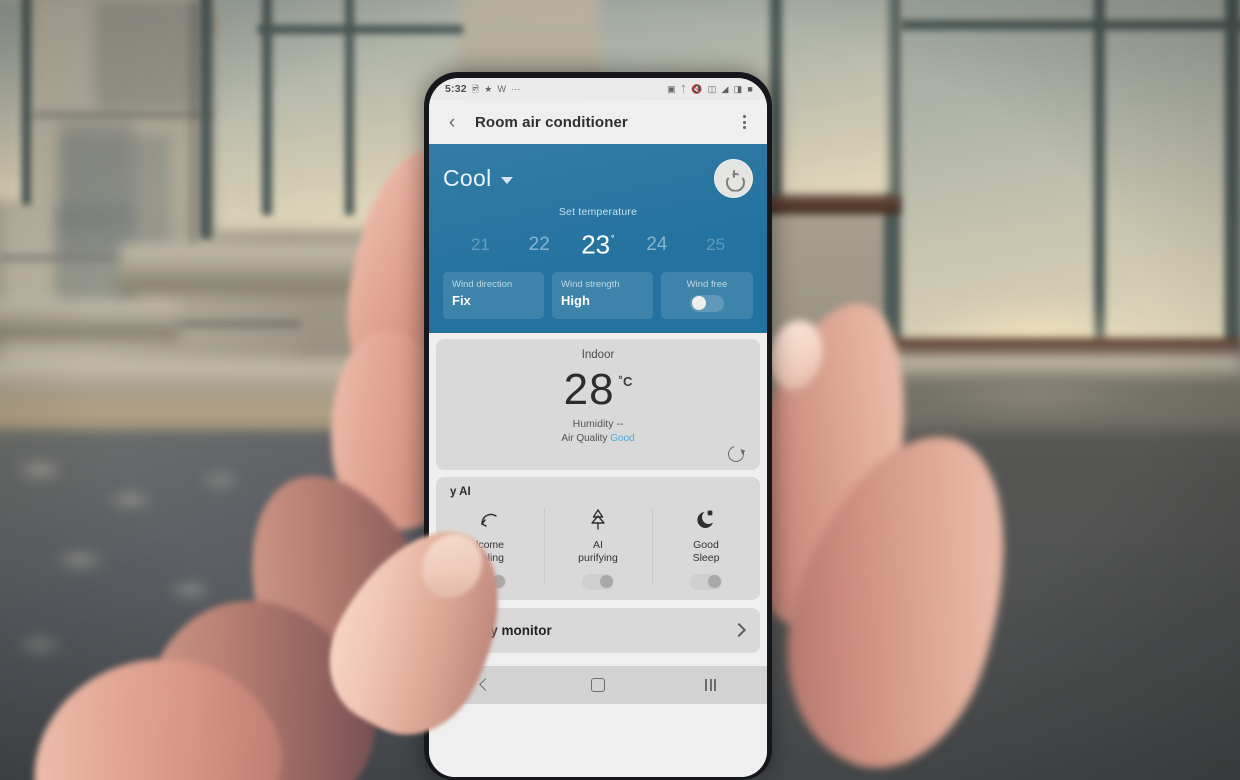  Describe the element at coordinates (625, 381) in the screenshot. I see `indoor-temperature-unit: ˚C` at that location.